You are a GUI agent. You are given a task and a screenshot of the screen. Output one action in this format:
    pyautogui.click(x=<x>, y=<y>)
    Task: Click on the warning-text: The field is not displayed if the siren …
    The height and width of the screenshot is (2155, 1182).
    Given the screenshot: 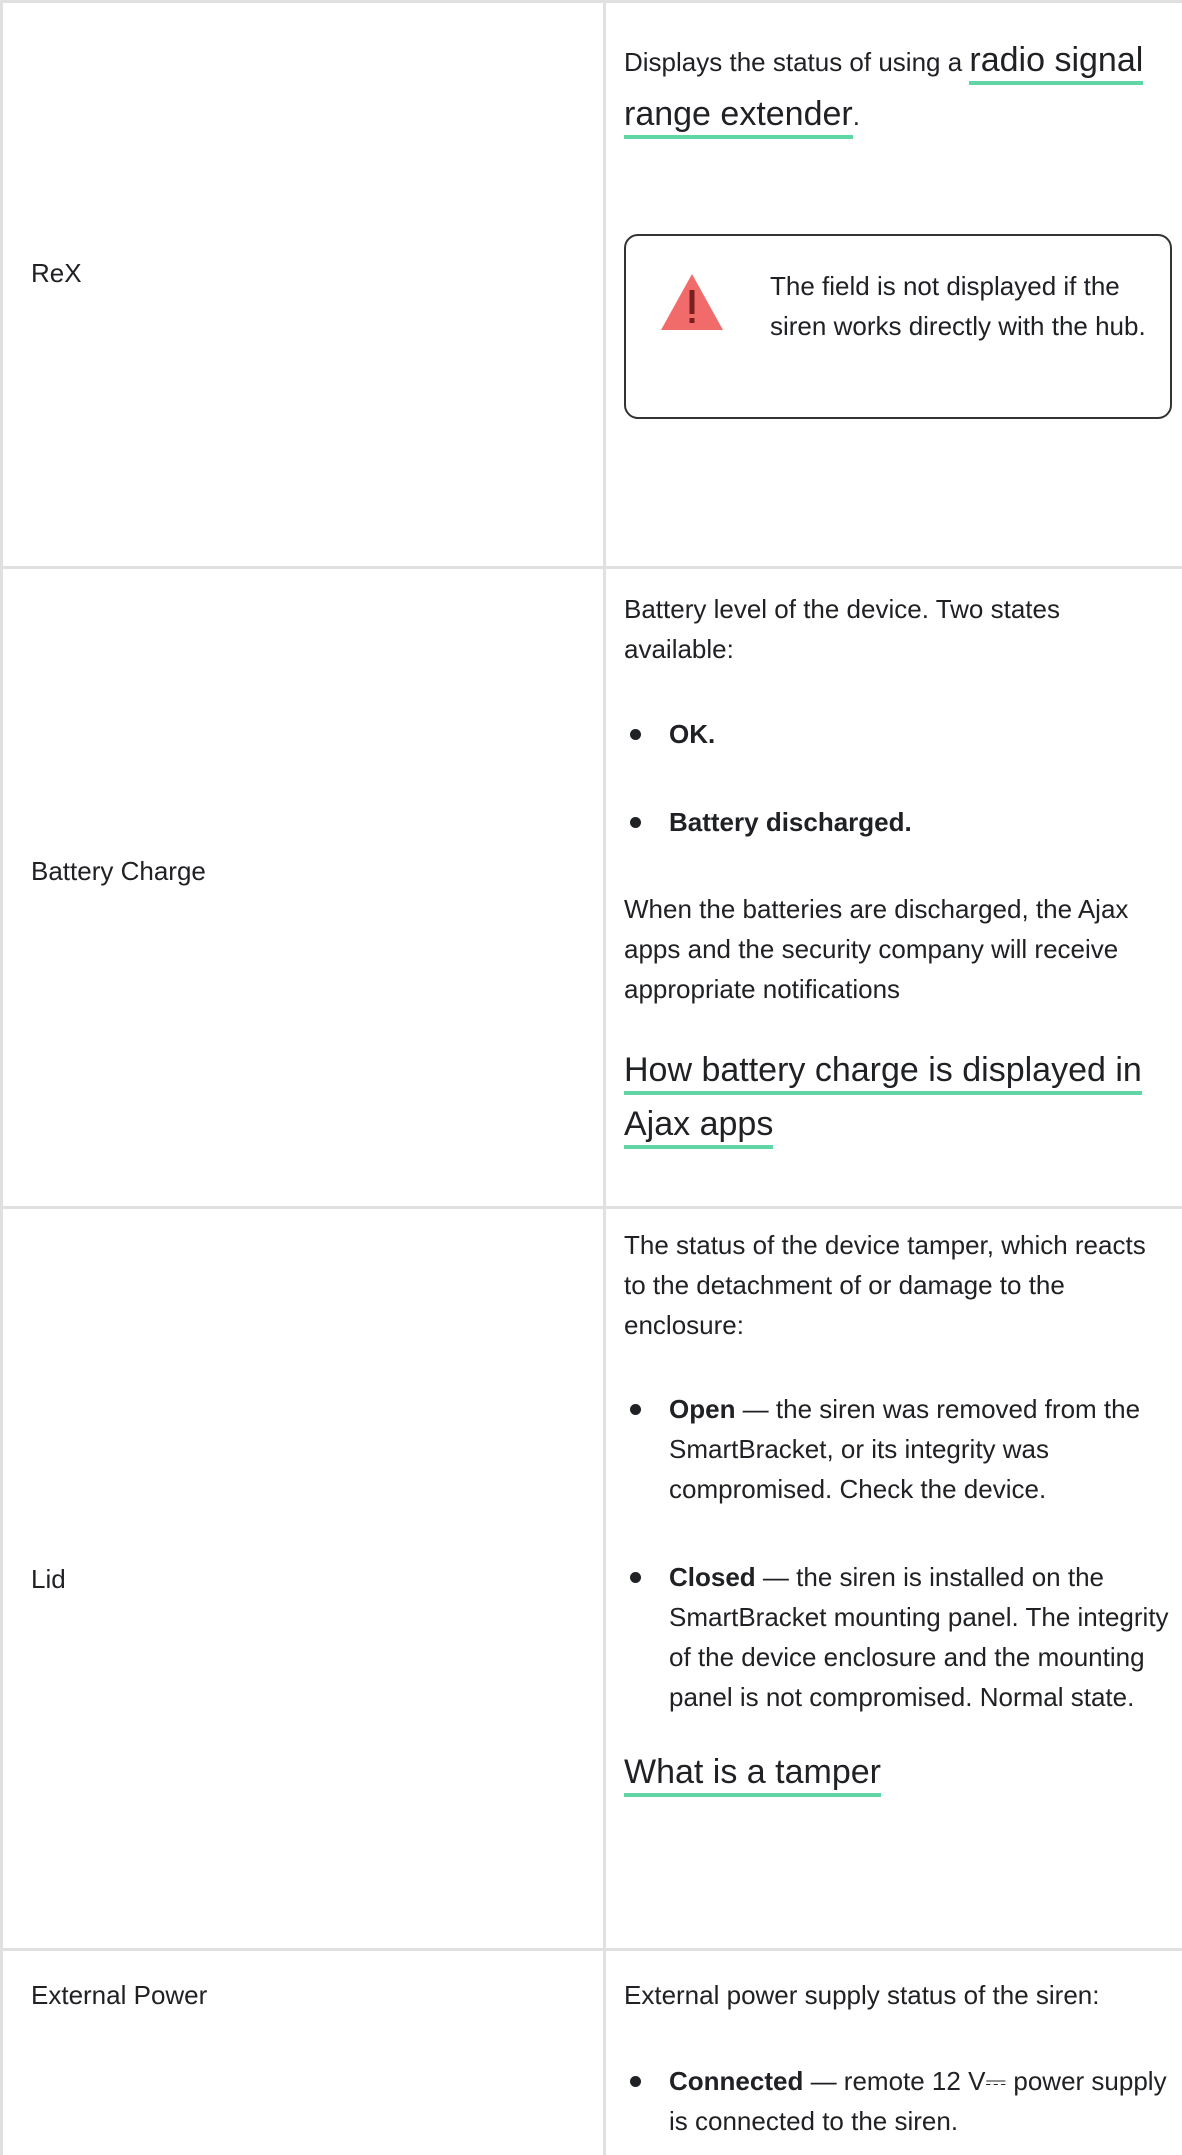 What is the action you would take?
    pyautogui.click(x=958, y=306)
    